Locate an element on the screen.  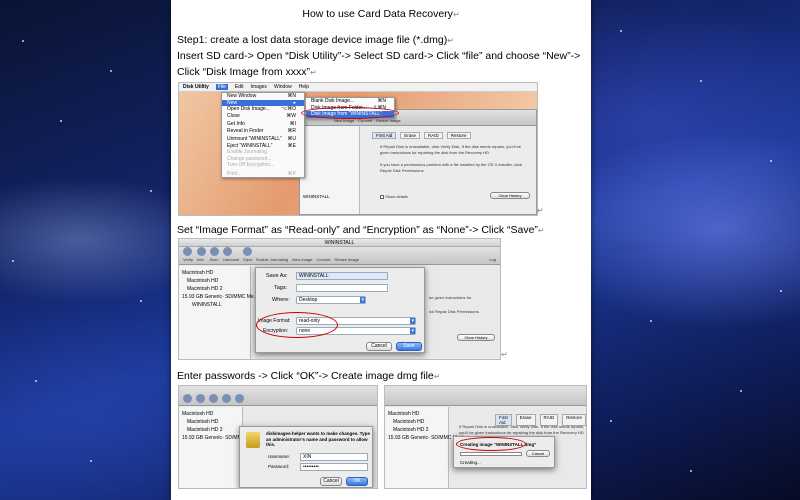
menu-item-label: Get Info is located at coordinates (236, 124).